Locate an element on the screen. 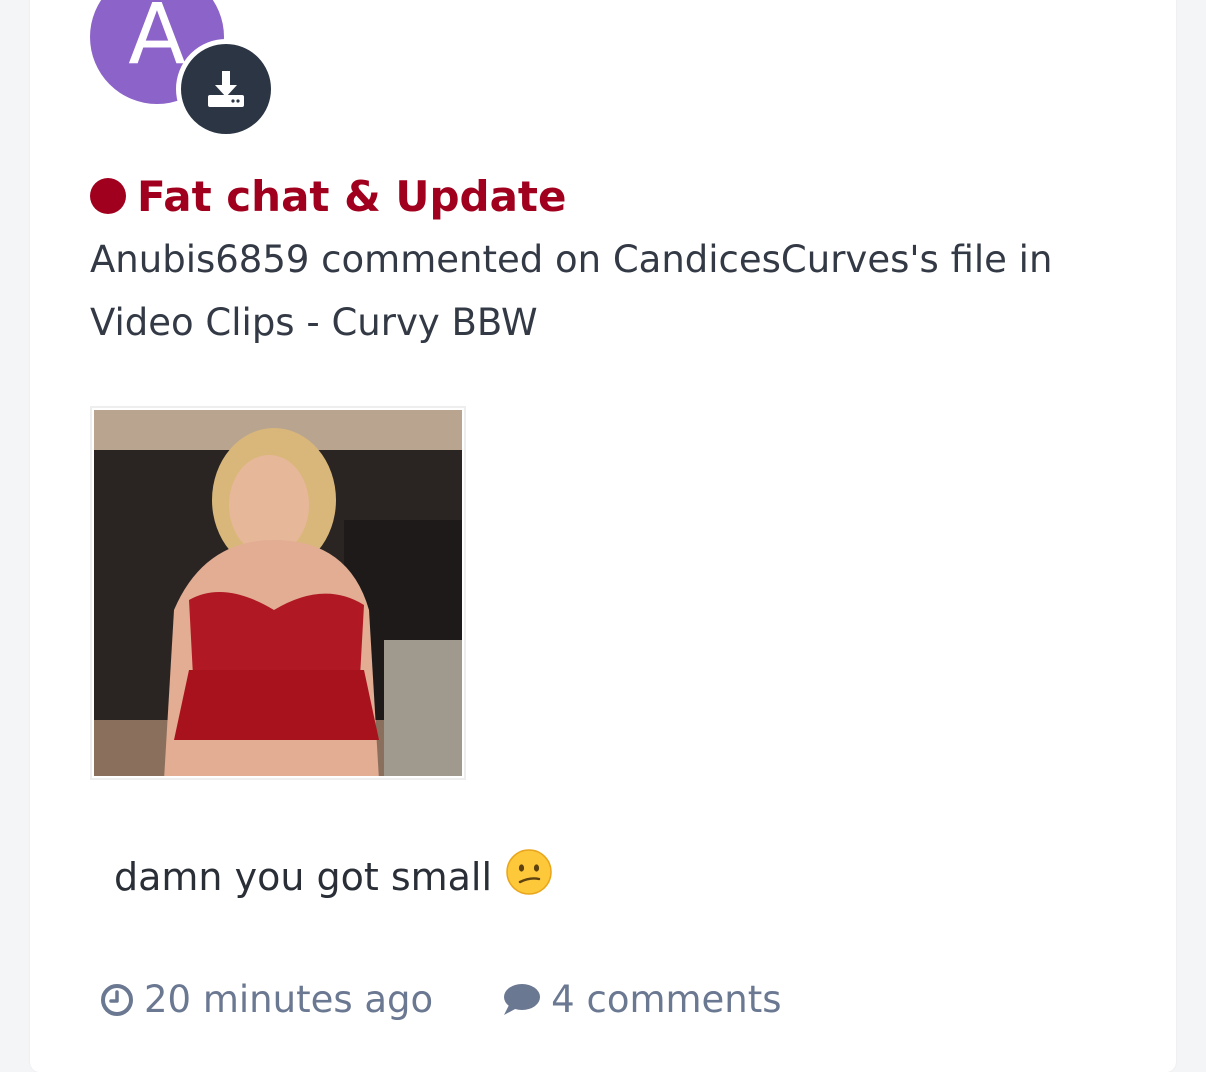 Image resolution: width=1206 pixels, height=1072 pixels. file-thumbnail-link is located at coordinates (278, 593).